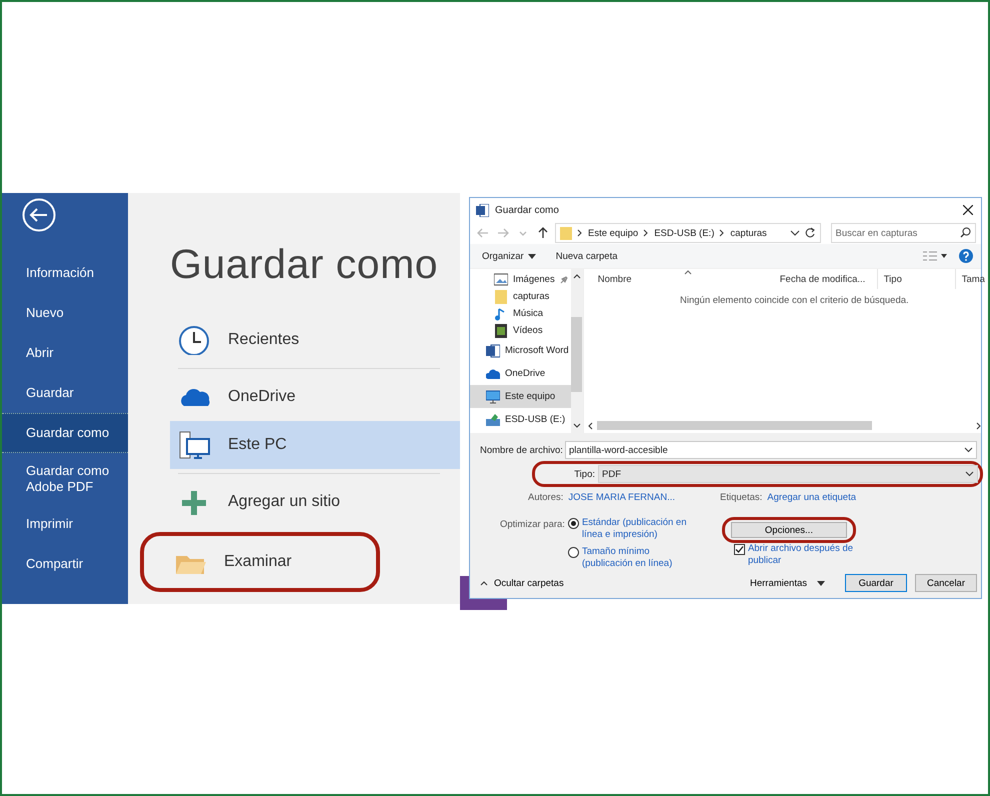  What do you see at coordinates (787, 583) in the screenshot?
I see `tools-button: Herramientas` at bounding box center [787, 583].